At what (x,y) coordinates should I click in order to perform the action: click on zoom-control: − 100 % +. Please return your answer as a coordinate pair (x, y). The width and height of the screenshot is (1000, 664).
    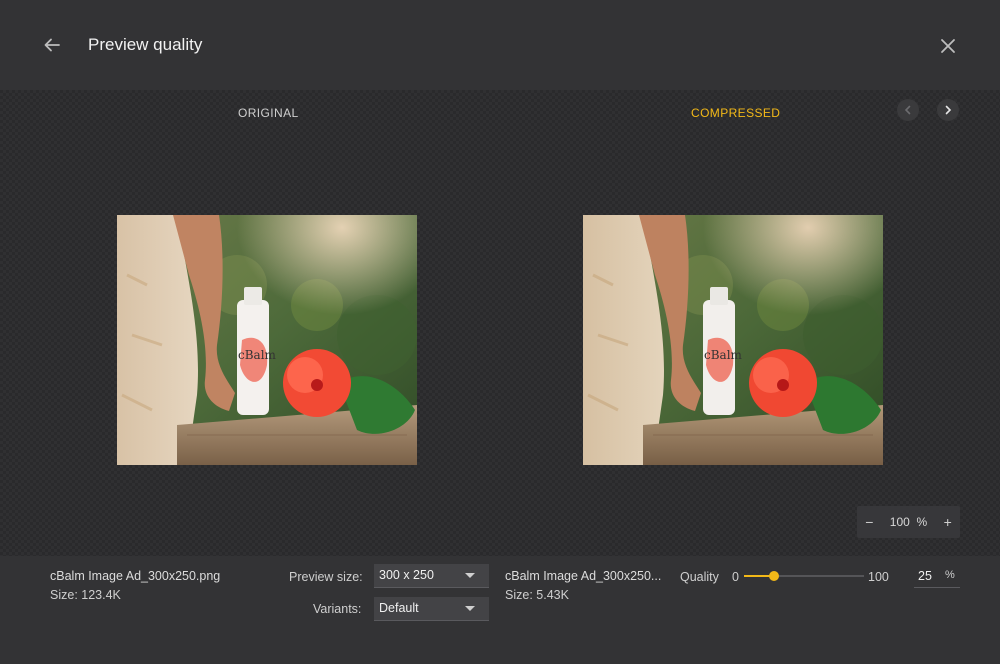
    Looking at the image, I should click on (908, 522).